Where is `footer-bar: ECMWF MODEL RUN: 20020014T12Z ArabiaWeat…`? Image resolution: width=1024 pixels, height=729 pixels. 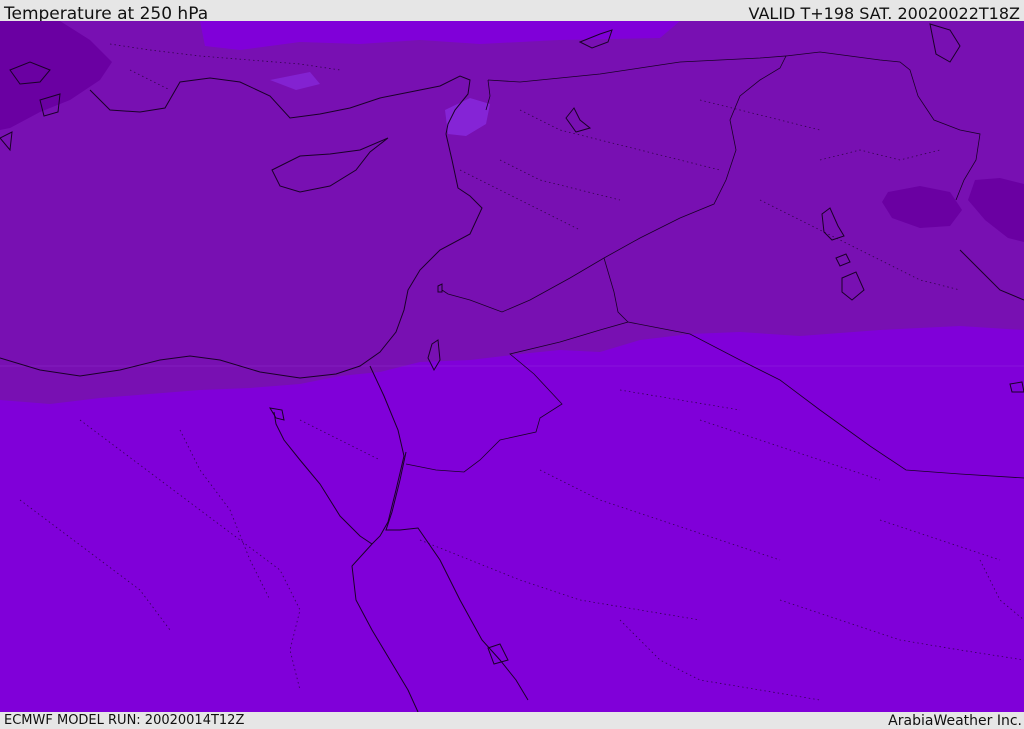
footer-bar: ECMWF MODEL RUN: 20020014T12Z ArabiaWeat… is located at coordinates (512, 720).